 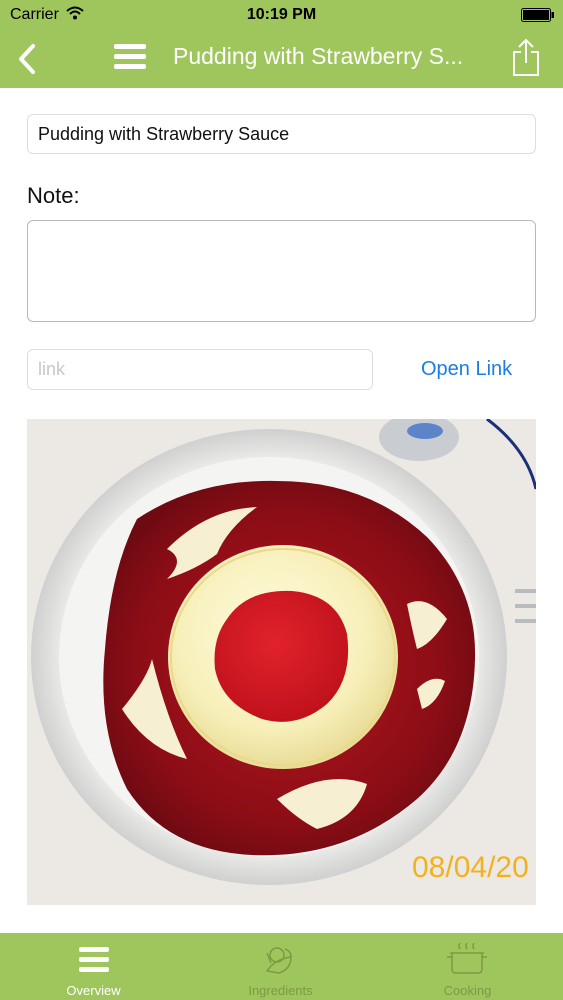 I want to click on recipe-title-field, so click(x=281, y=134).